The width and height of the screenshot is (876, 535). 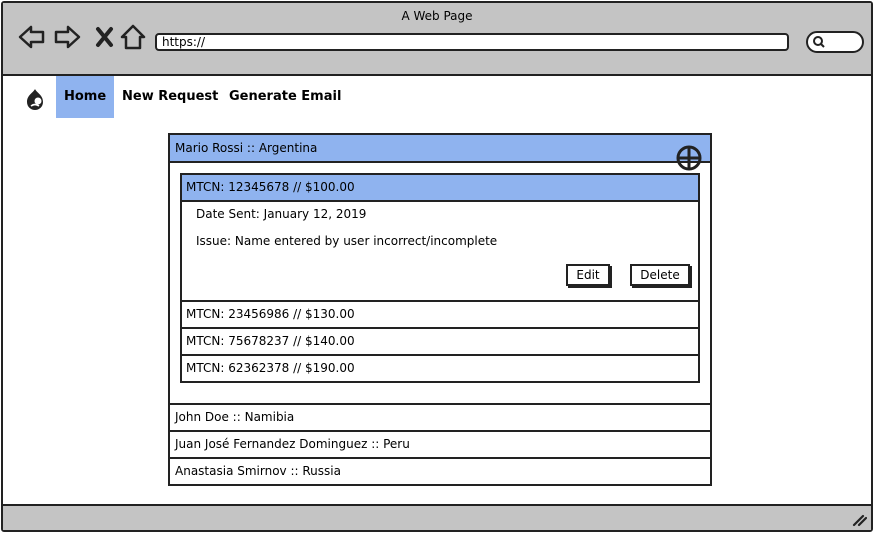 What do you see at coordinates (588, 275) in the screenshot?
I see `edit-button: Edit` at bounding box center [588, 275].